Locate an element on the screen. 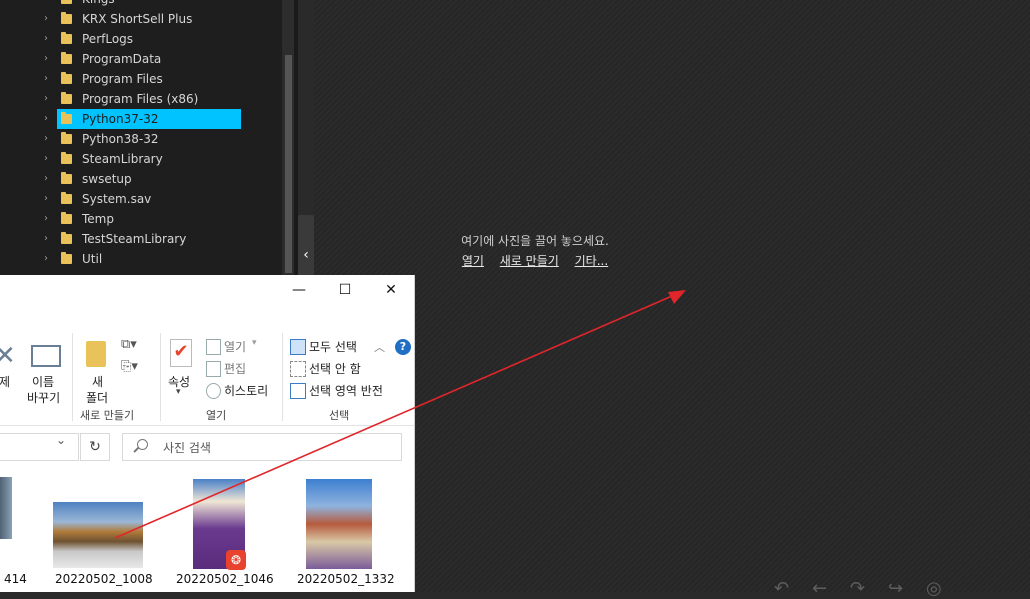 The height and width of the screenshot is (599, 1030). minimize-button: — is located at coordinates (299, 290).